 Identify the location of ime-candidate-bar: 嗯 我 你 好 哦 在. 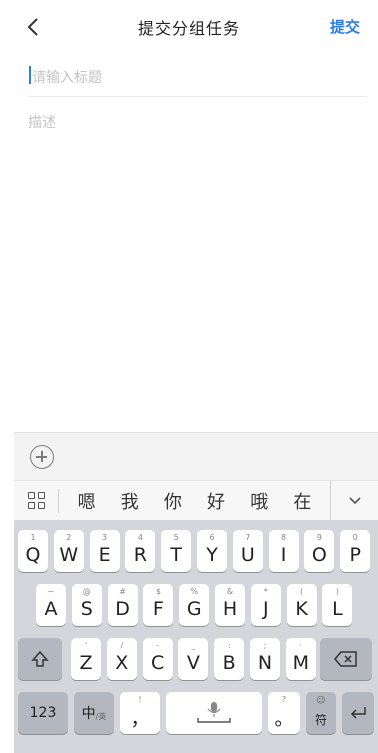
(196, 500).